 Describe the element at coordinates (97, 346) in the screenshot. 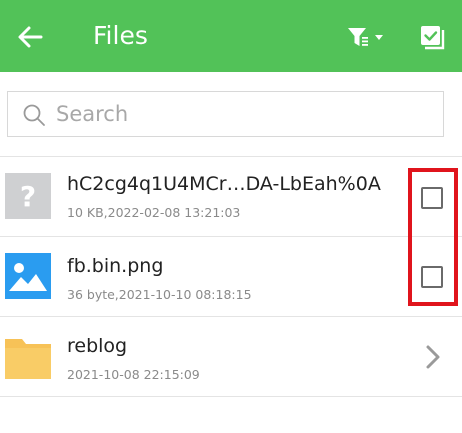

I see `folder-name: reblog` at that location.